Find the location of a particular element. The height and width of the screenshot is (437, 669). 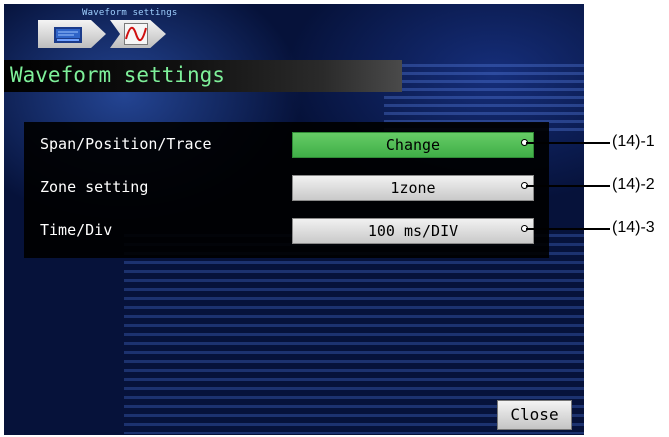

setting-label-span-position-trace: Span/Position/Trace is located at coordinates (126, 144).